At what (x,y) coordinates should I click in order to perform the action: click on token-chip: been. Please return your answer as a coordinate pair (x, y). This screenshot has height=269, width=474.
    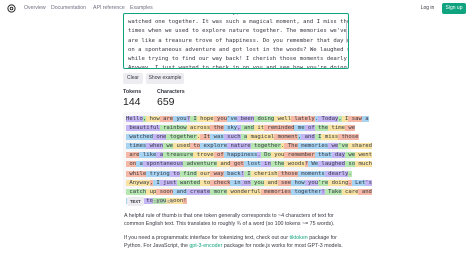
    Looking at the image, I should click on (246, 119).